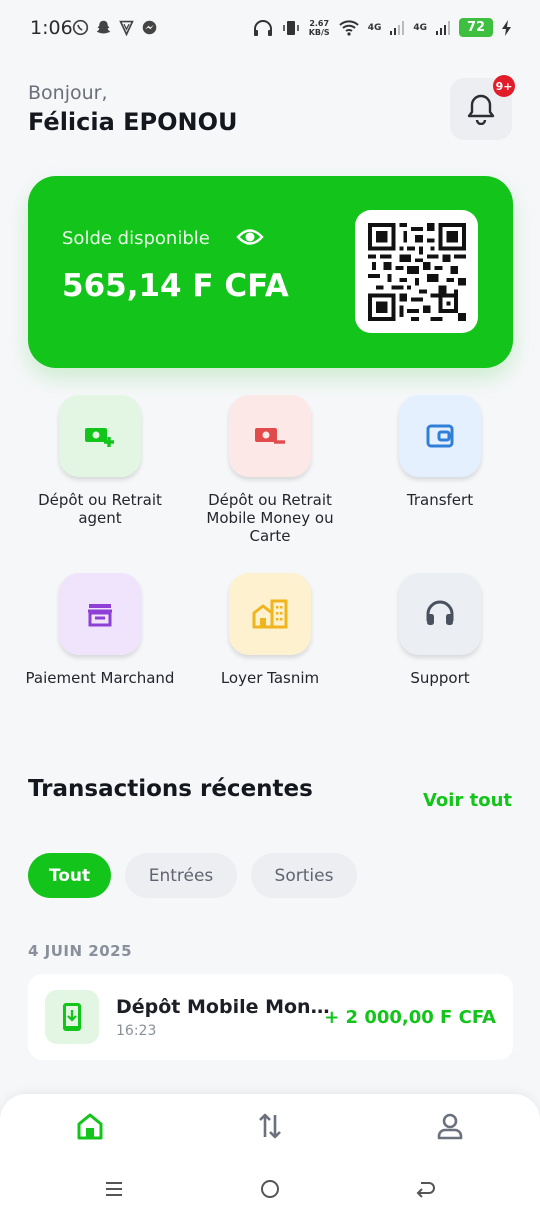  I want to click on battery-indicator: 72, so click(476, 27).